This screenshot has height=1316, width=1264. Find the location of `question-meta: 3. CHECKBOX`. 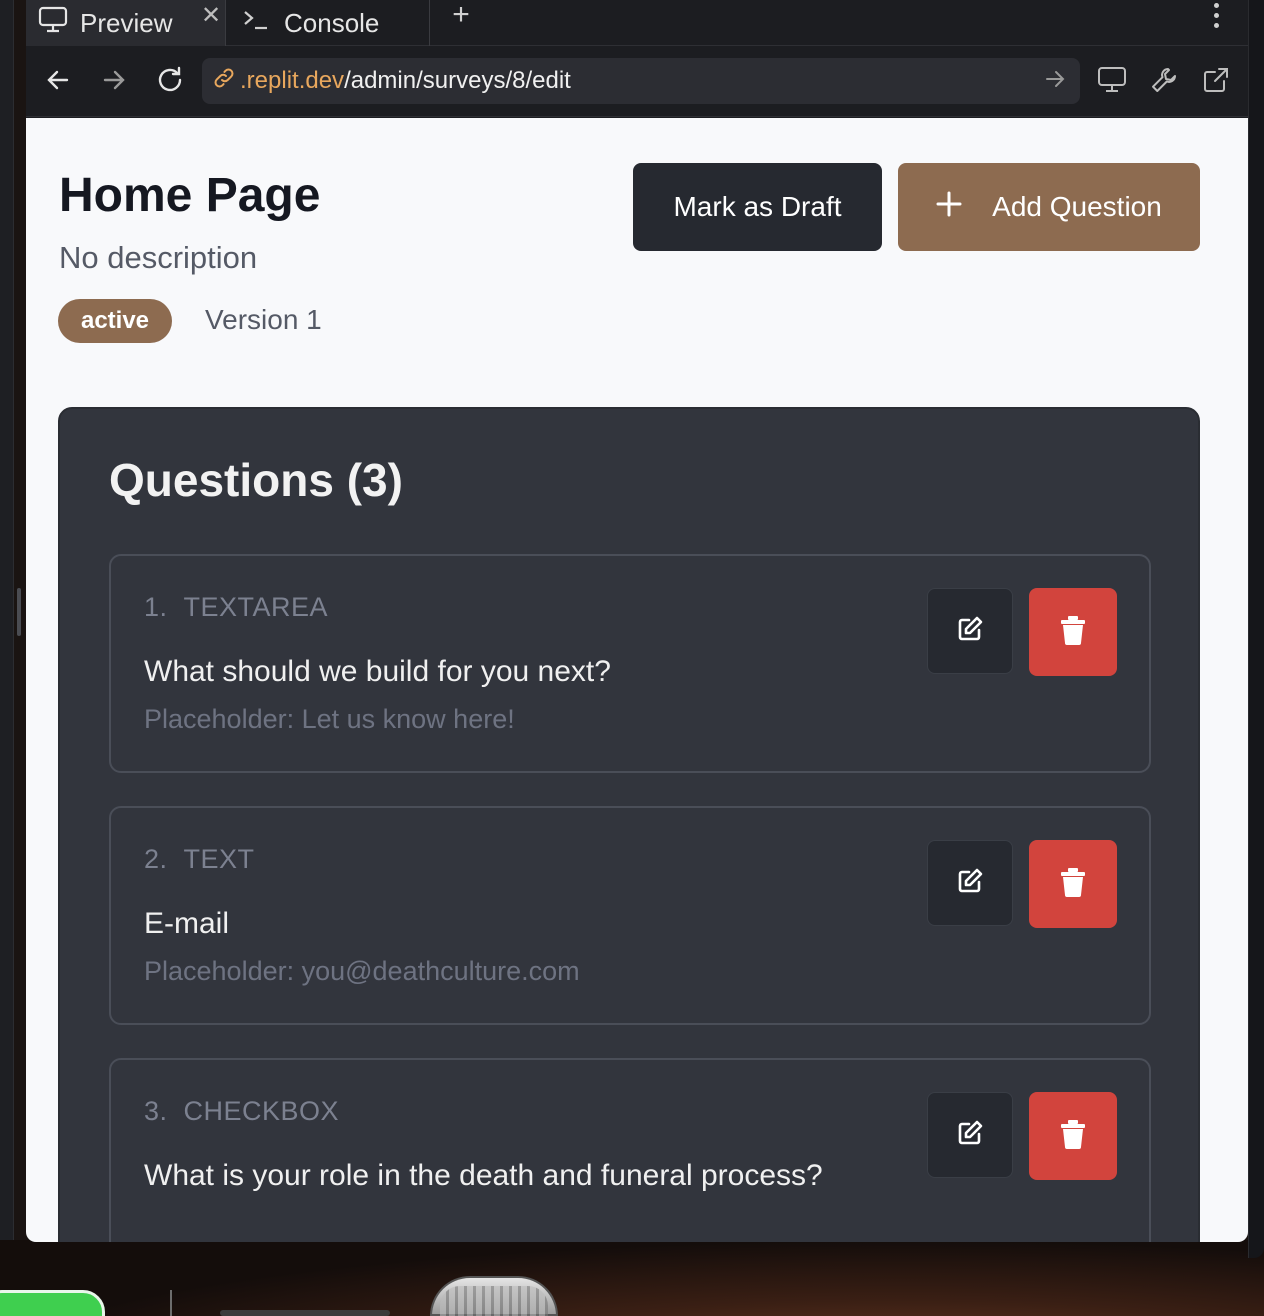

question-meta: 3. CHECKBOX is located at coordinates (241, 1111).